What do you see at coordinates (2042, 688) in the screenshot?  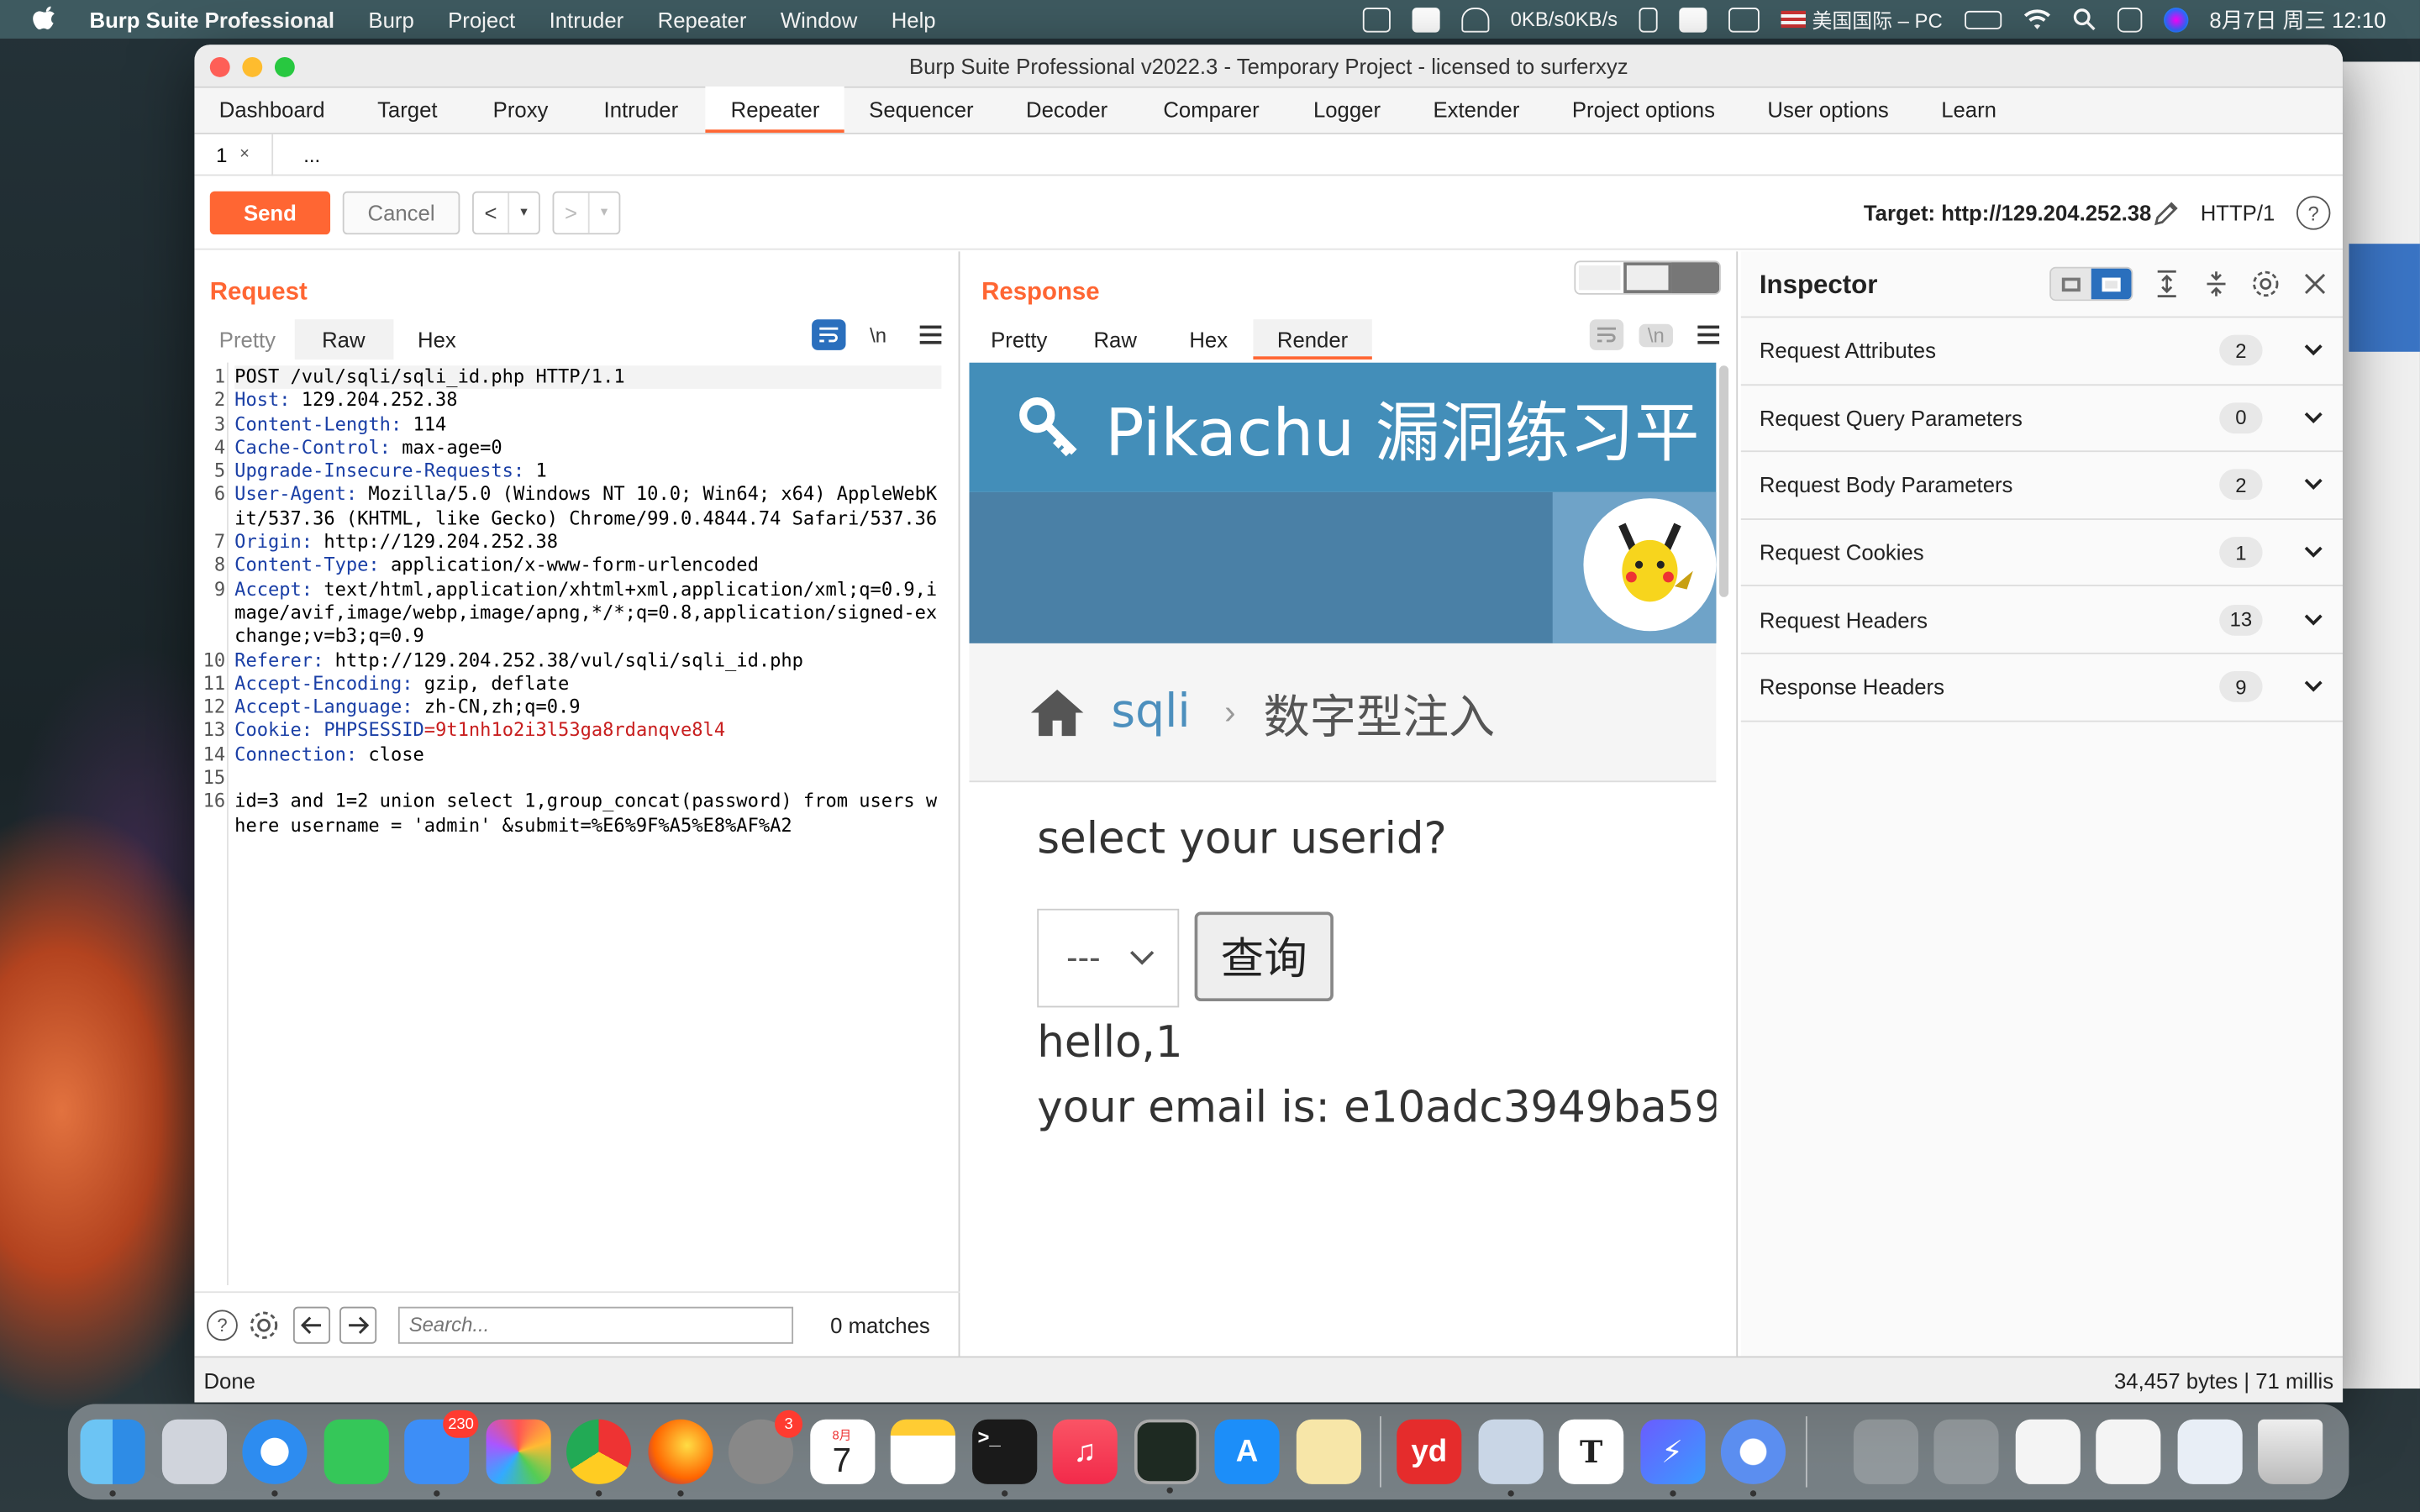 I see `inspector-section: Response Headers 9` at bounding box center [2042, 688].